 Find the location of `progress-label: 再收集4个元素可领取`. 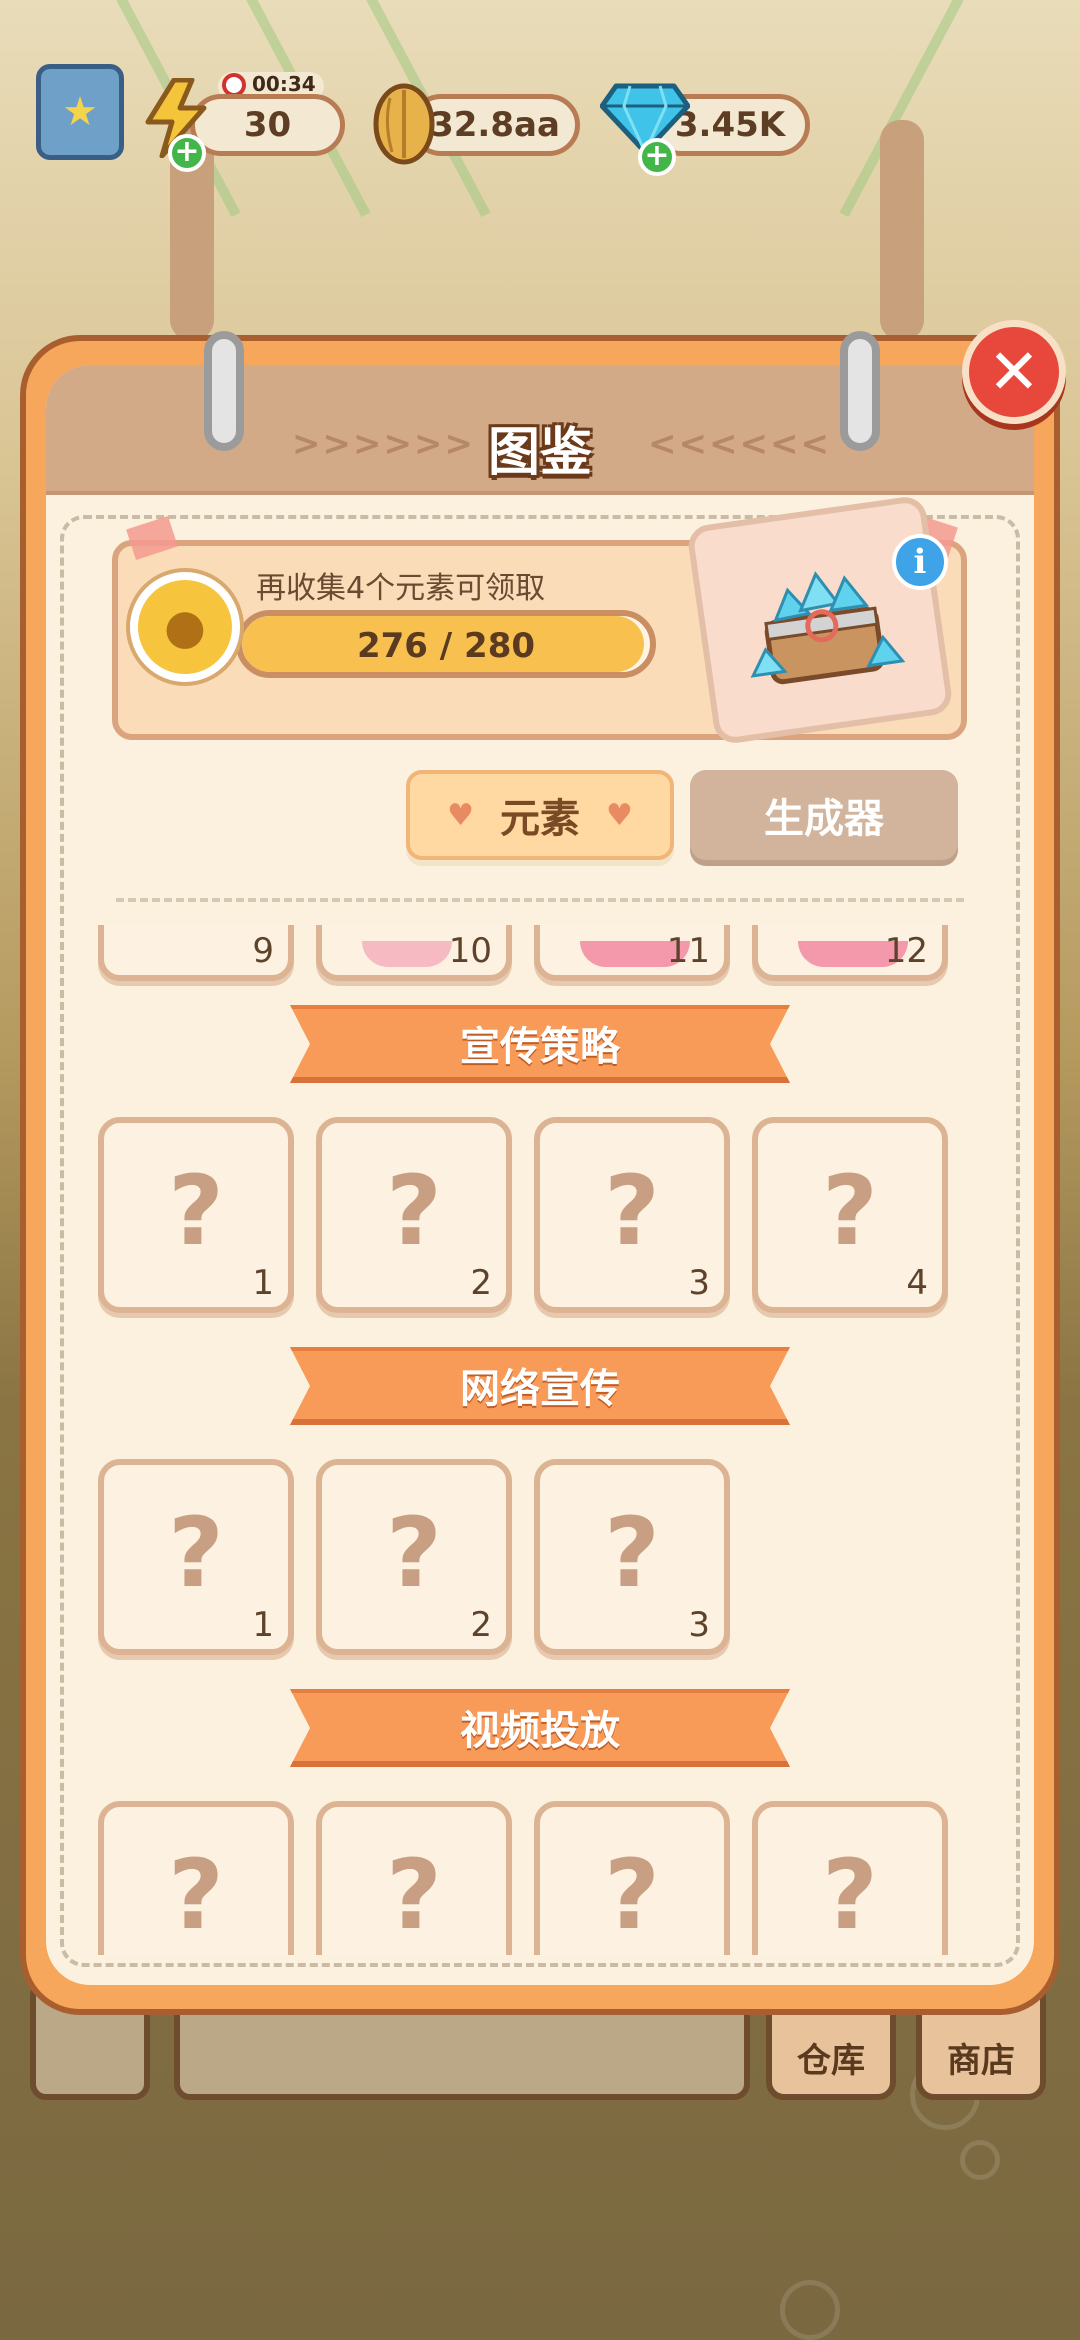

progress-label: 再收集4个元素可领取 is located at coordinates (401, 588).